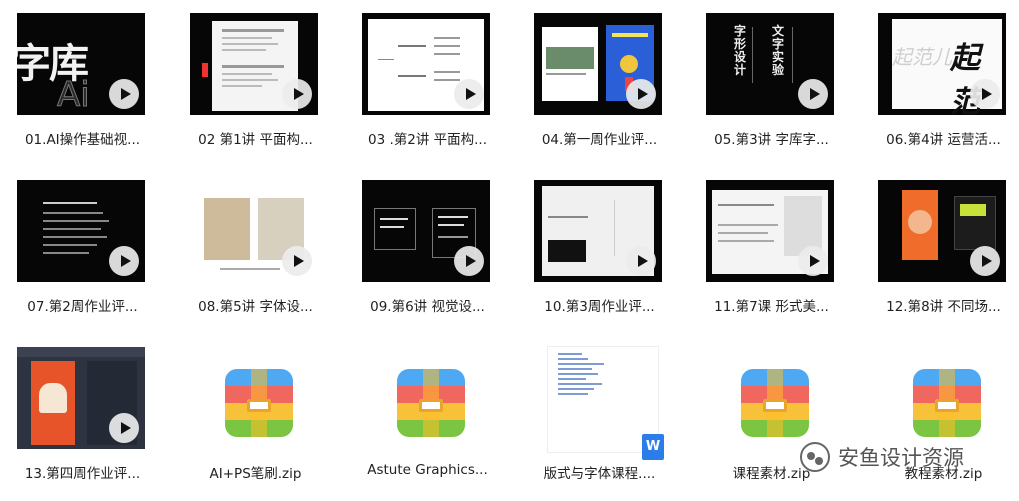 This screenshot has width=1019, height=501. Describe the element at coordinates (81, 64) in the screenshot. I see `video-thumbnail: 字库 Ai` at that location.